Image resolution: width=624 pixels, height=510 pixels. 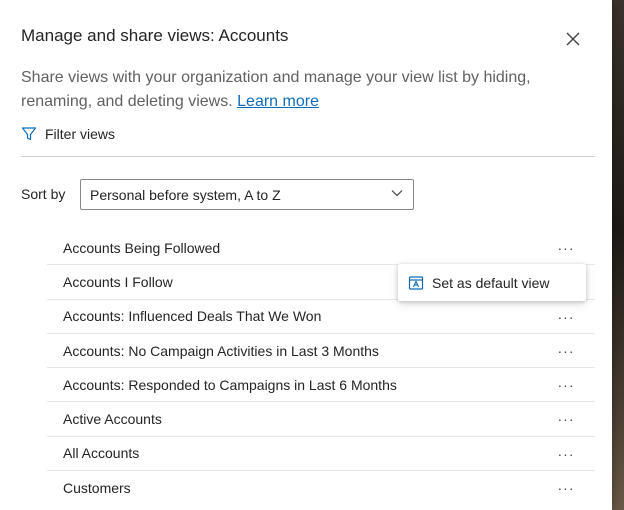 I want to click on set-default-view-menu-item: Set as default view, so click(x=492, y=282).